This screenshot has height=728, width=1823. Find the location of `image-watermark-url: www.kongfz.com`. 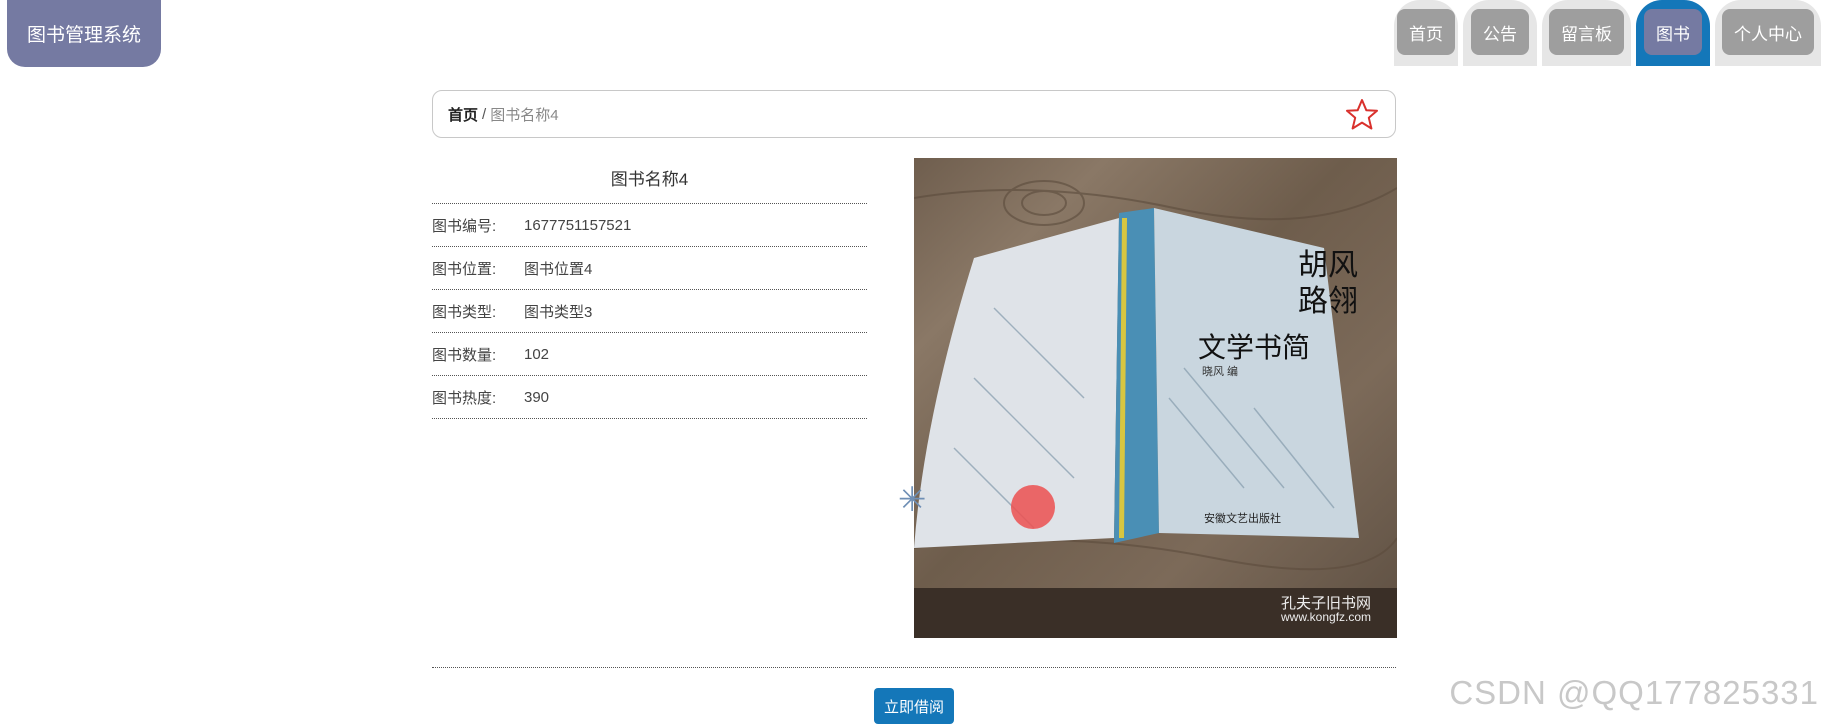

image-watermark-url: www.kongfz.com is located at coordinates (1326, 617).